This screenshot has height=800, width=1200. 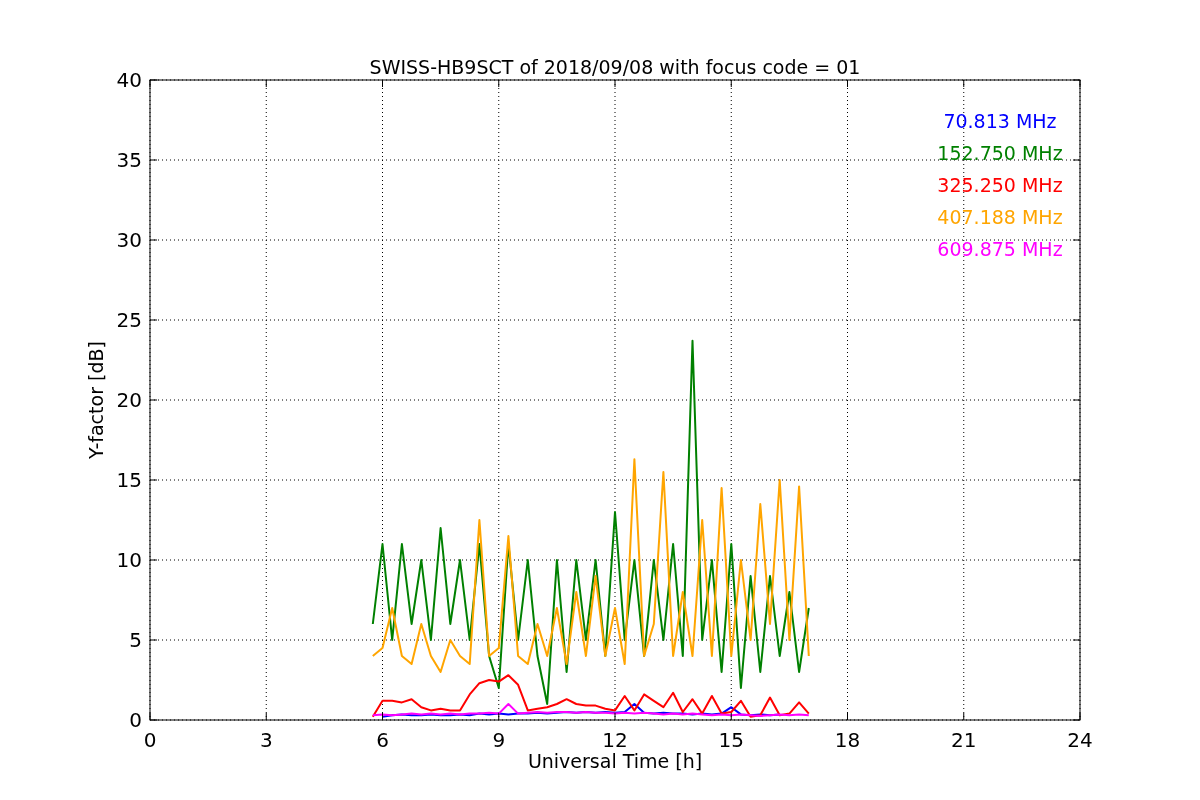 I want to click on legend-label: 407.188 MHz, so click(x=1000, y=217).